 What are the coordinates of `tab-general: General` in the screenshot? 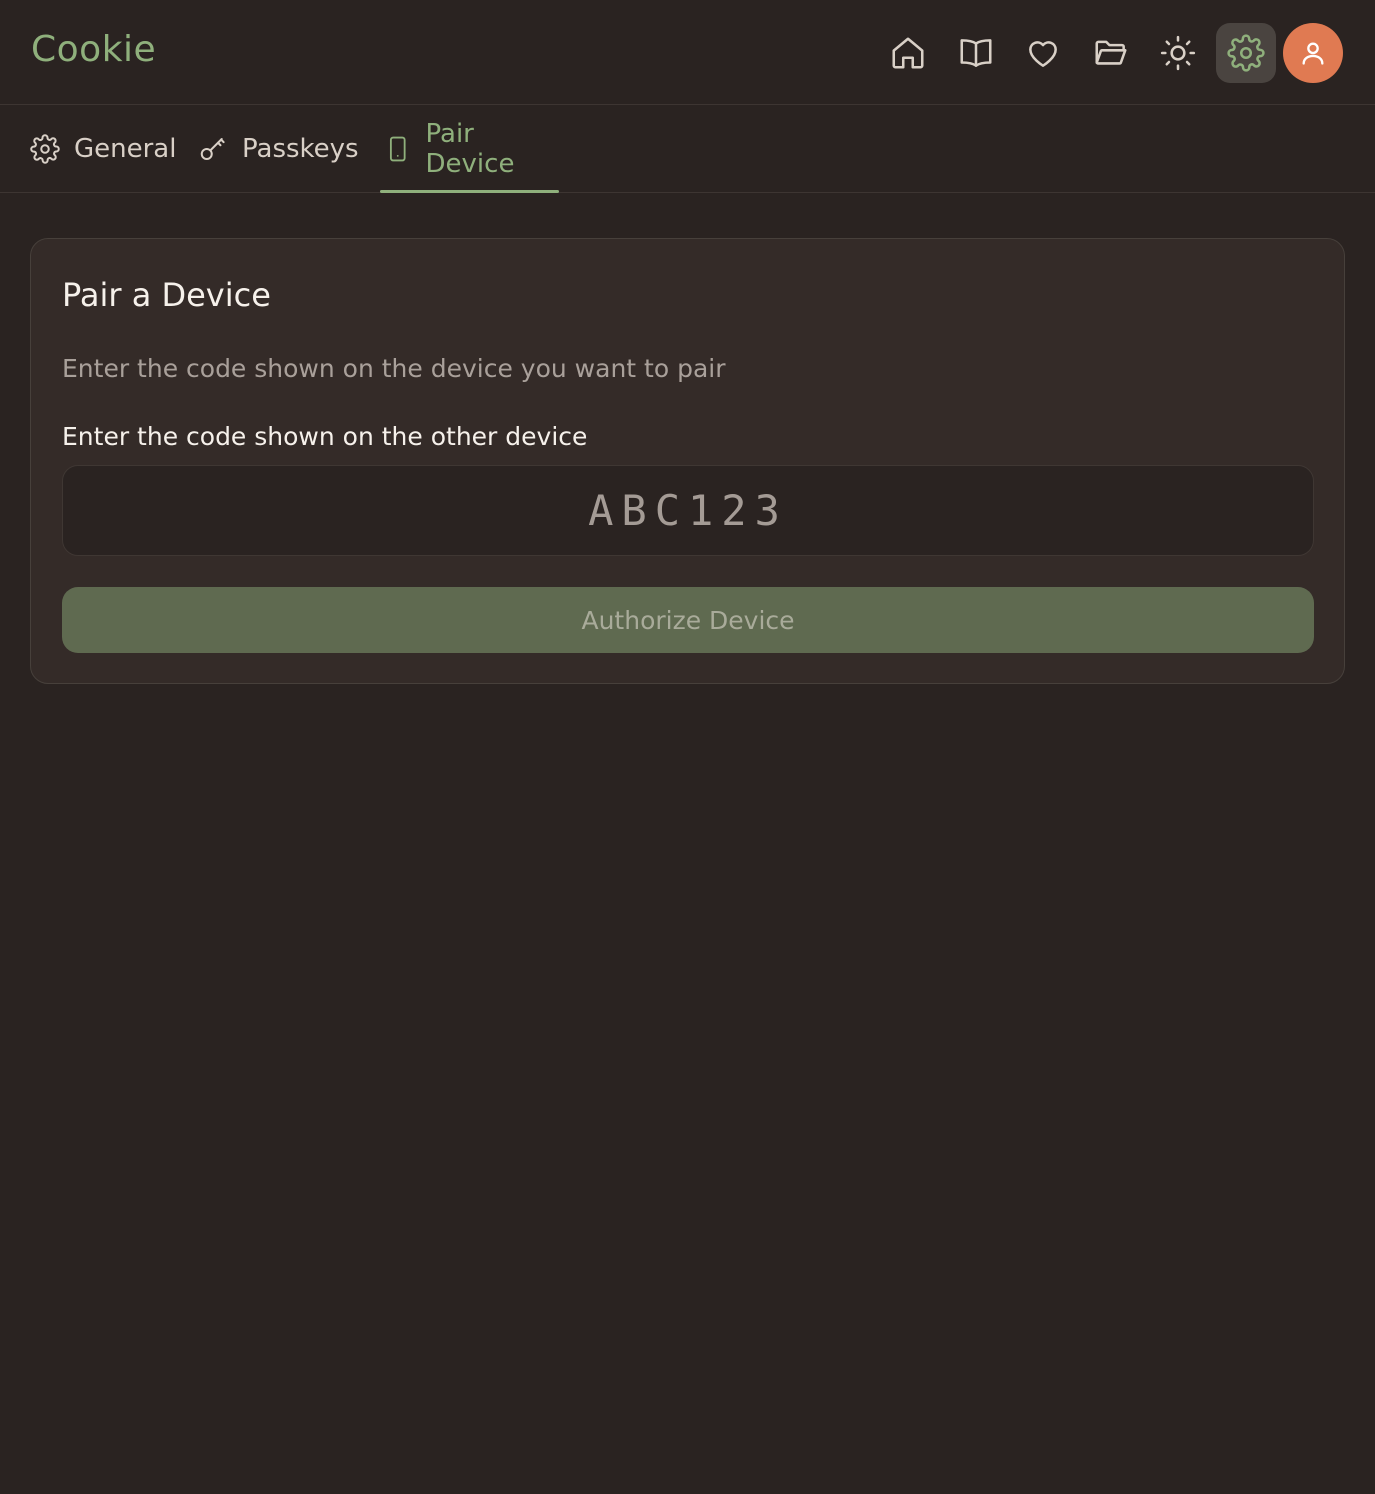 It's located at (103, 148).